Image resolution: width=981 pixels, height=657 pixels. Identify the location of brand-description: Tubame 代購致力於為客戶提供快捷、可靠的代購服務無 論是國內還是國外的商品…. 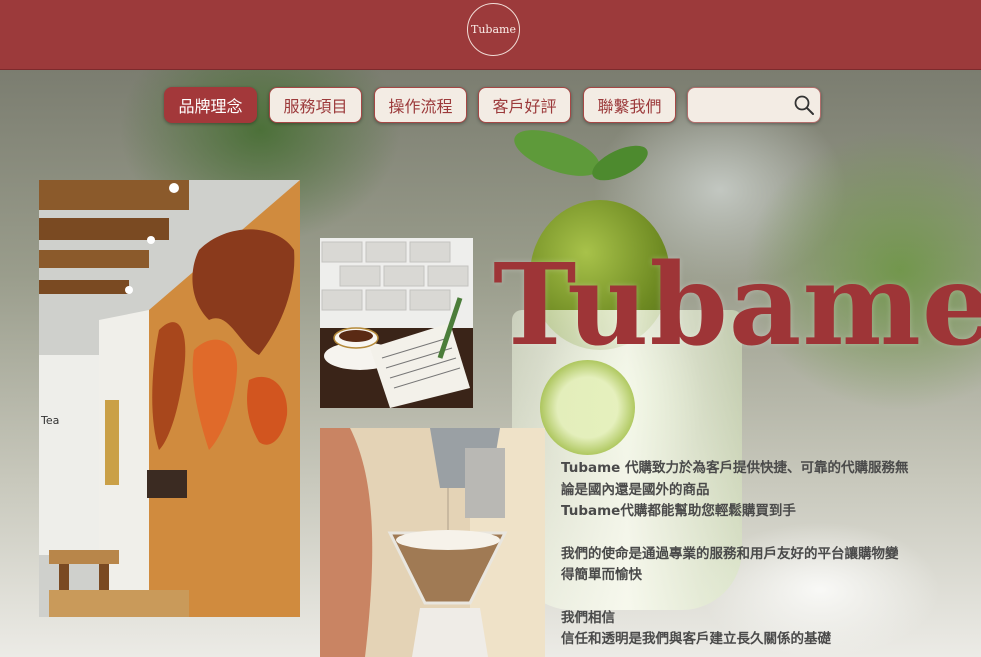
(761, 554).